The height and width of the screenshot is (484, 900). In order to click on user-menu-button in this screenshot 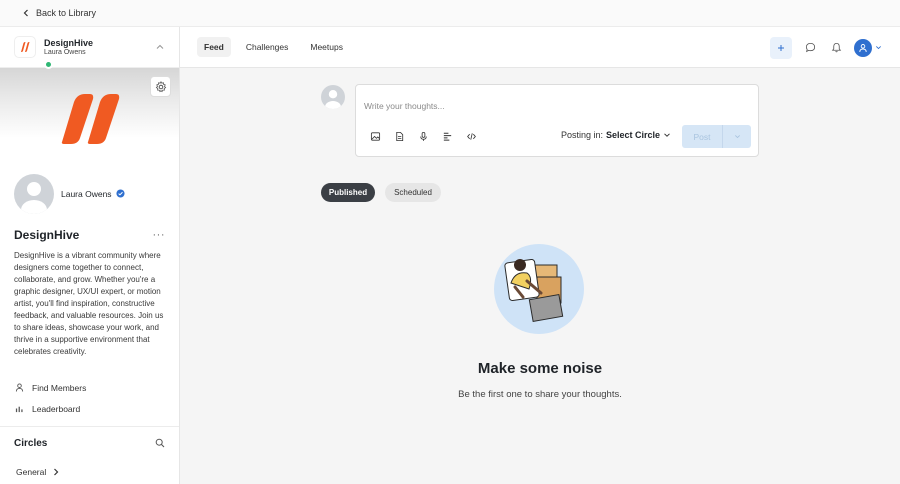, I will do `click(868, 47)`.